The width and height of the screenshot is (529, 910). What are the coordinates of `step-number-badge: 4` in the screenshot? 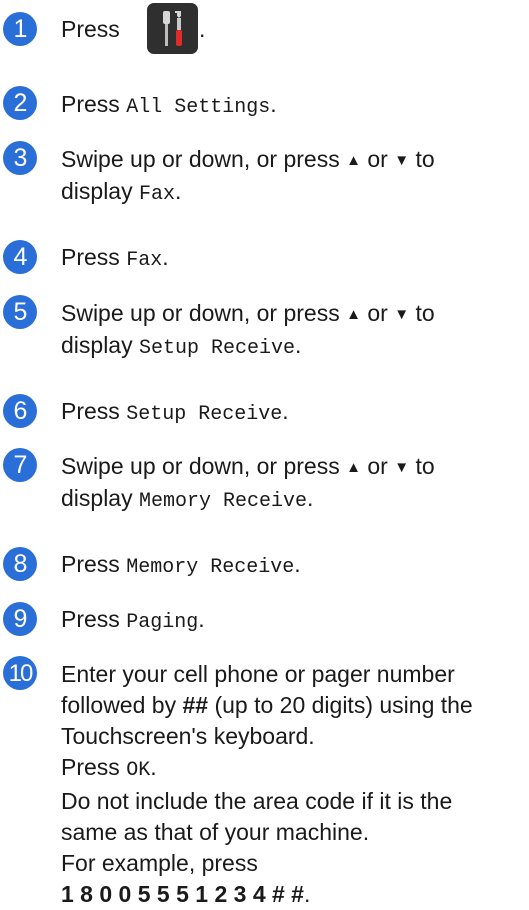 It's located at (20, 257).